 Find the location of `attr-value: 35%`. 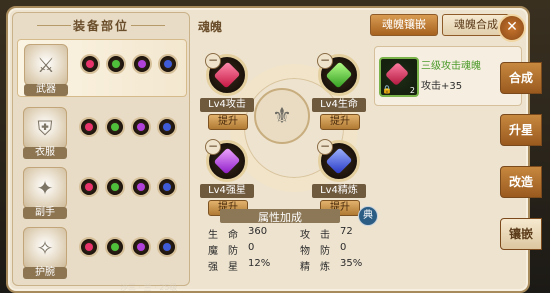

attr-value: 35% is located at coordinates (351, 263).